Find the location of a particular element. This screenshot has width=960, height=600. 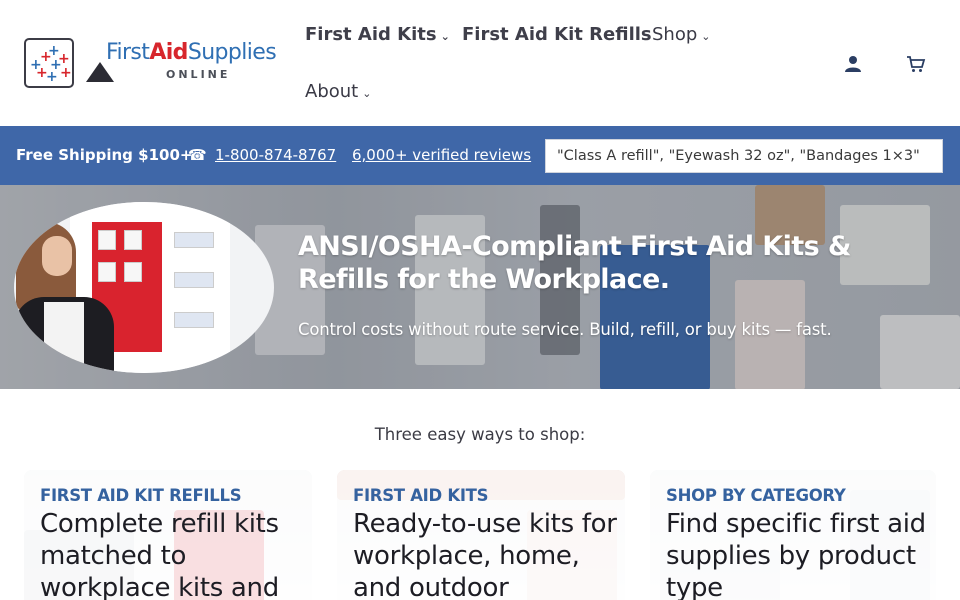

card-eyebrow: SHOP BY CATEGORY is located at coordinates (756, 495).